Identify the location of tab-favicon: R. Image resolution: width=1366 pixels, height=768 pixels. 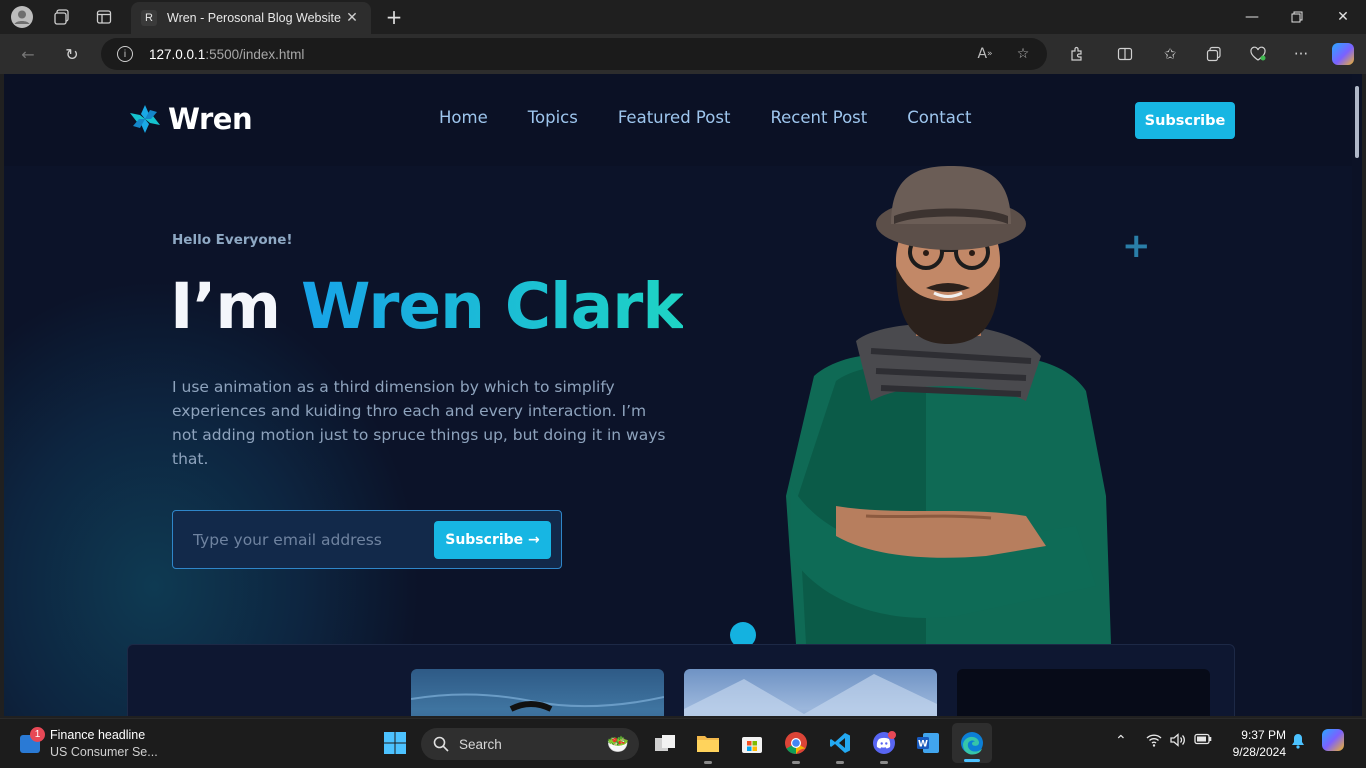
(149, 18).